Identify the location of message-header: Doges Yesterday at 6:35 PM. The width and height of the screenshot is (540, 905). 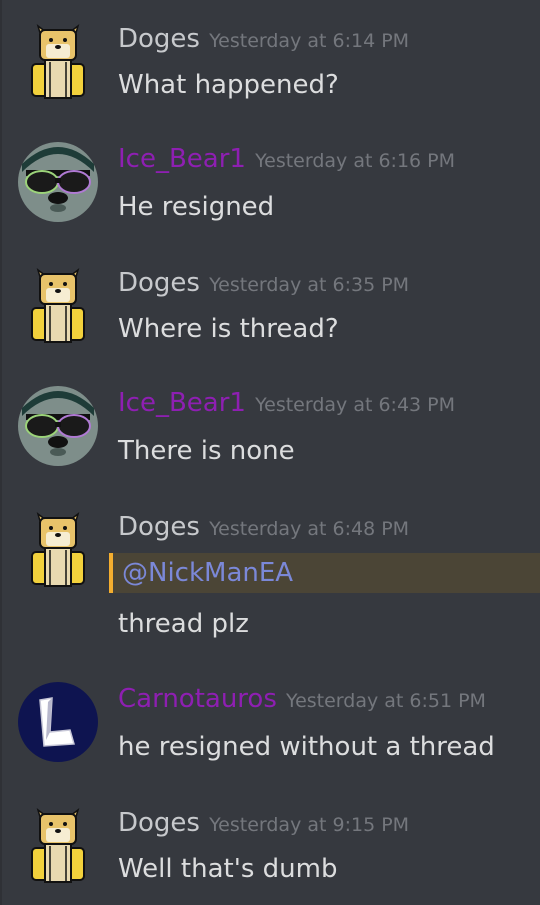
(263, 284).